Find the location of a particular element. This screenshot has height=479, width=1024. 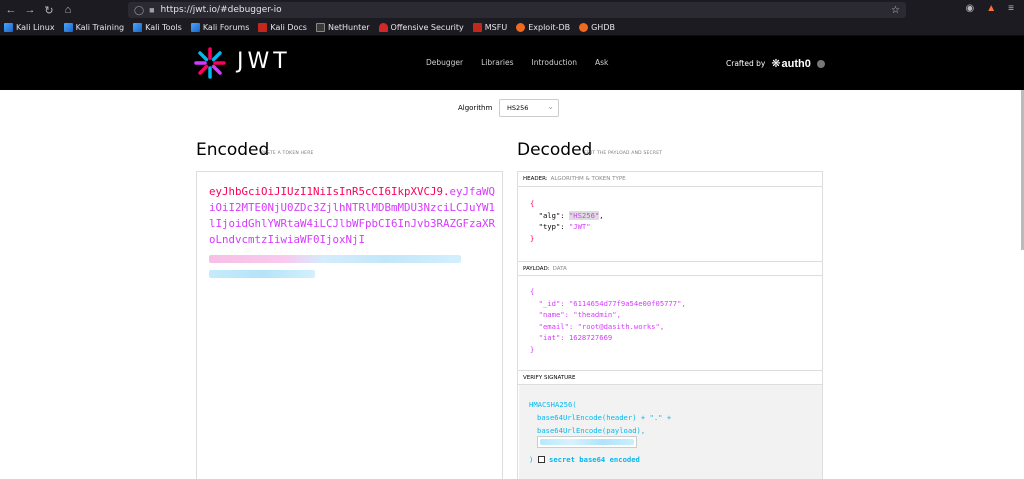

nav-introduction: Introduction is located at coordinates (554, 62).